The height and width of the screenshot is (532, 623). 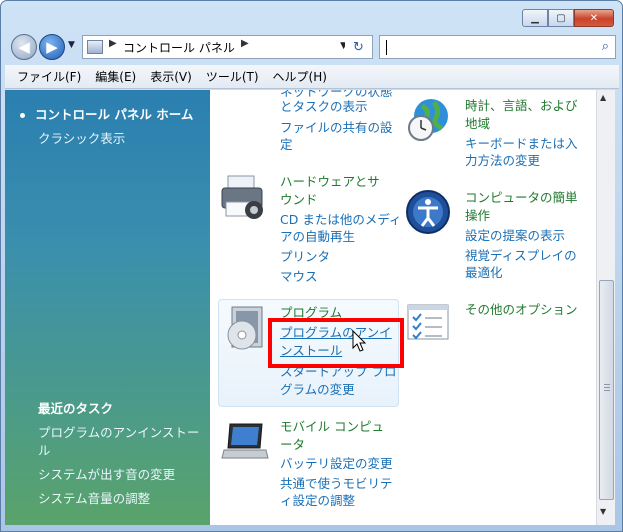 What do you see at coordinates (336, 343) in the screenshot?
I see `highlight-box` at bounding box center [336, 343].